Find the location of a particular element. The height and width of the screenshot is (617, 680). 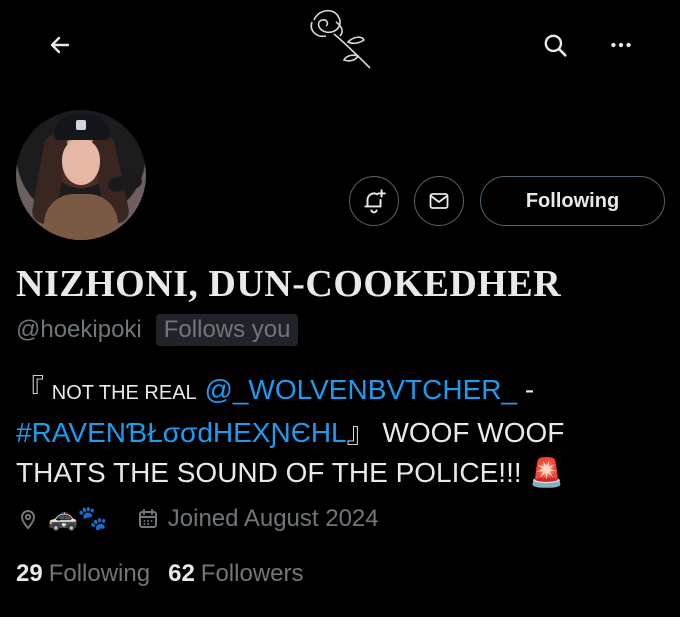

mail-icon is located at coordinates (439, 201).